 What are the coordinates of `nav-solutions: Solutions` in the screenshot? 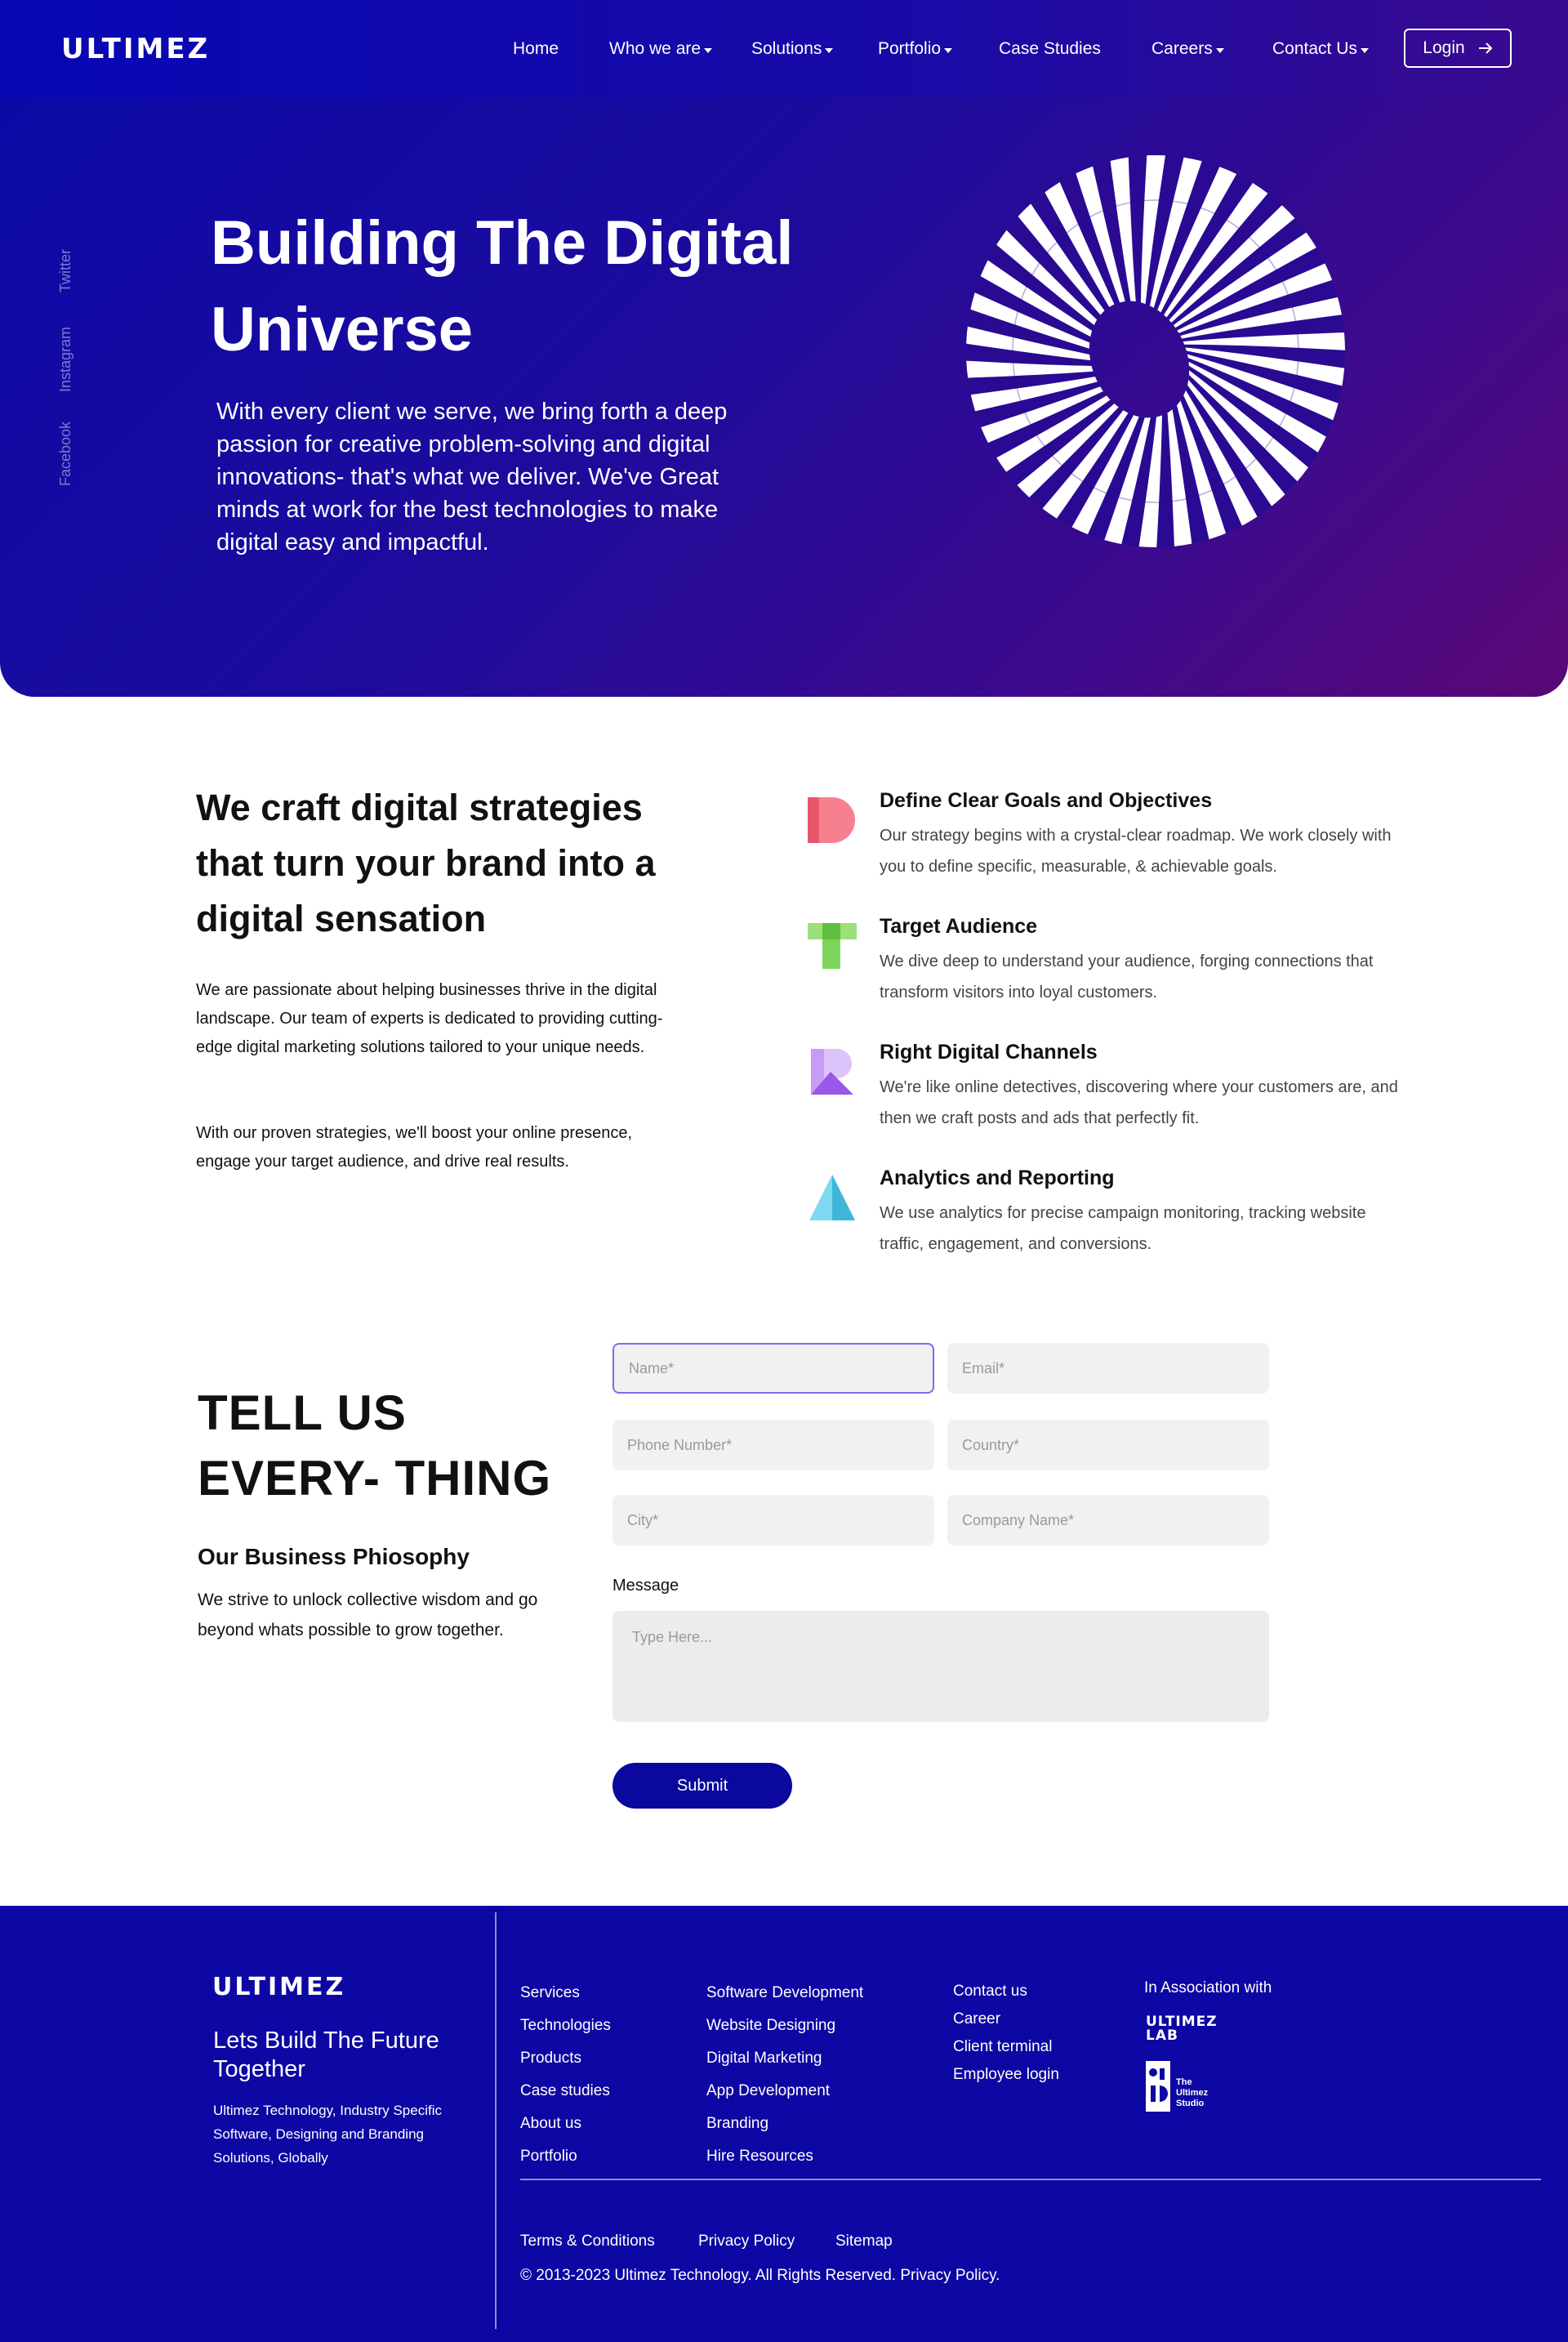 It's located at (792, 49).